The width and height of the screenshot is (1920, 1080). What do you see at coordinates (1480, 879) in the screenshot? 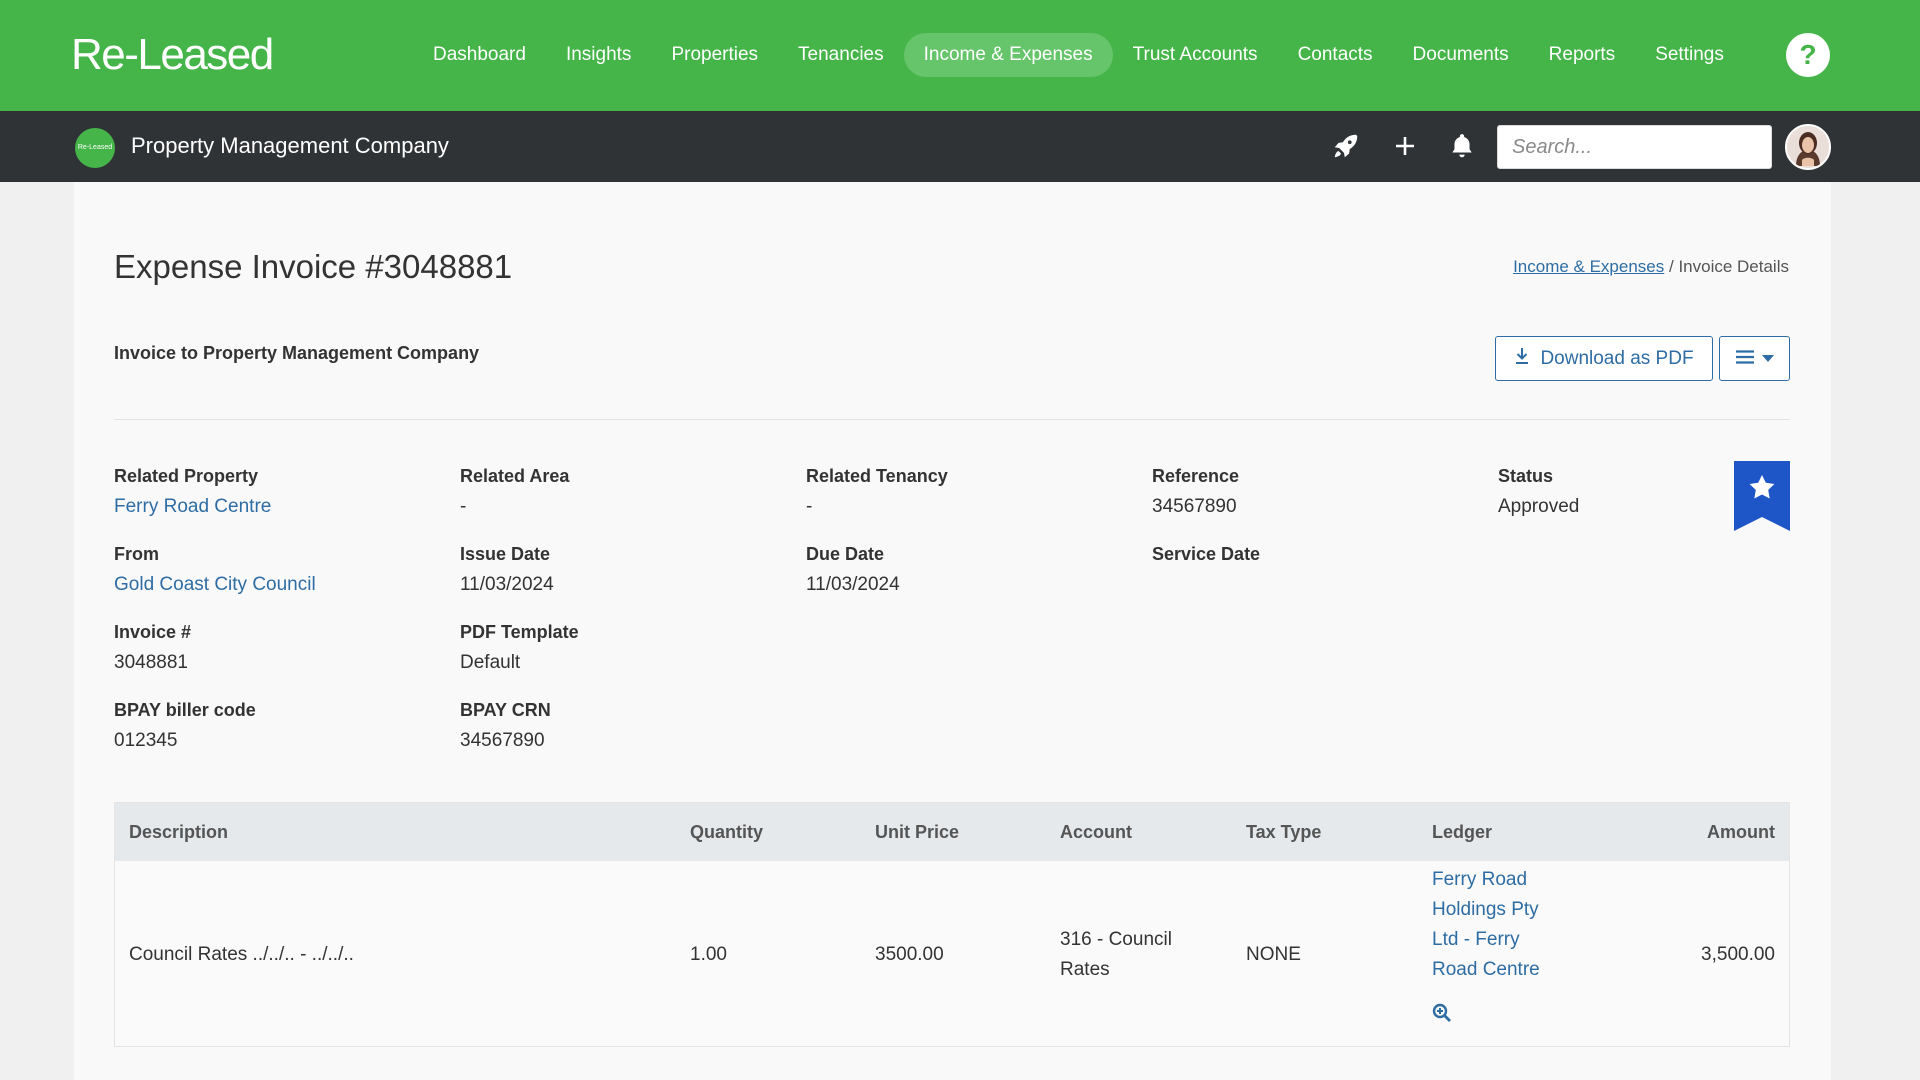
I see `ledger-line: Ferry Road` at bounding box center [1480, 879].